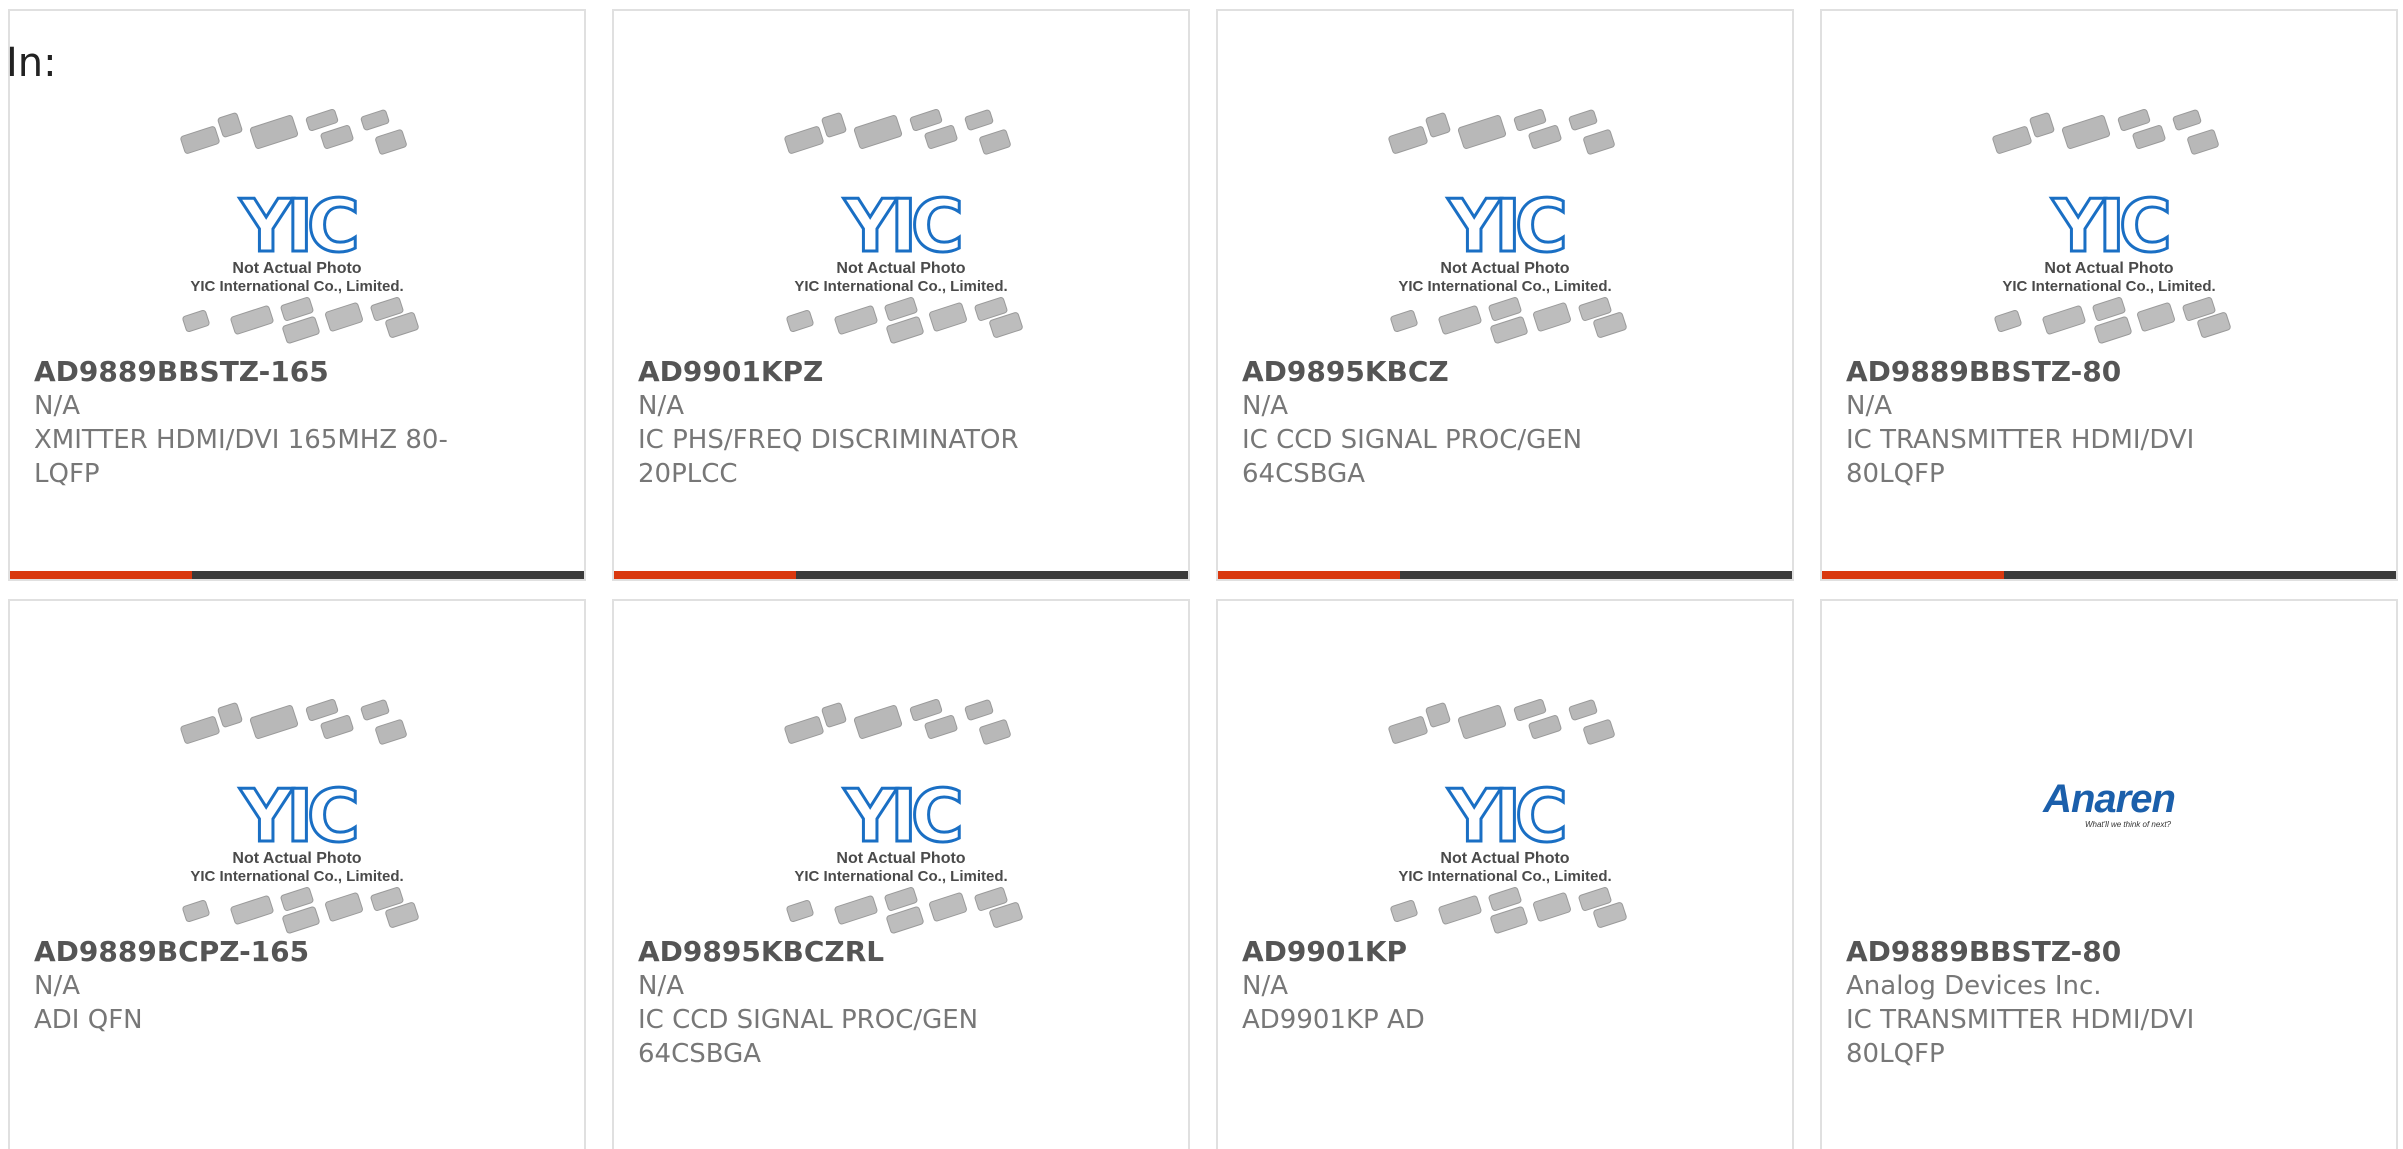  I want to click on part-number-link: AD9895KBCZ, so click(1472, 372).